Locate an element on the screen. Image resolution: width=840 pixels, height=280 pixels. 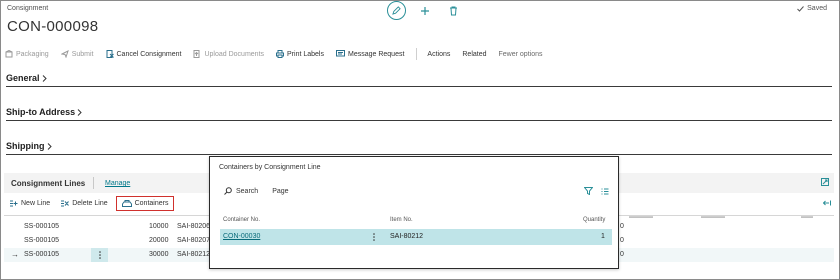
quantity-header: Quantity is located at coordinates (594, 220).